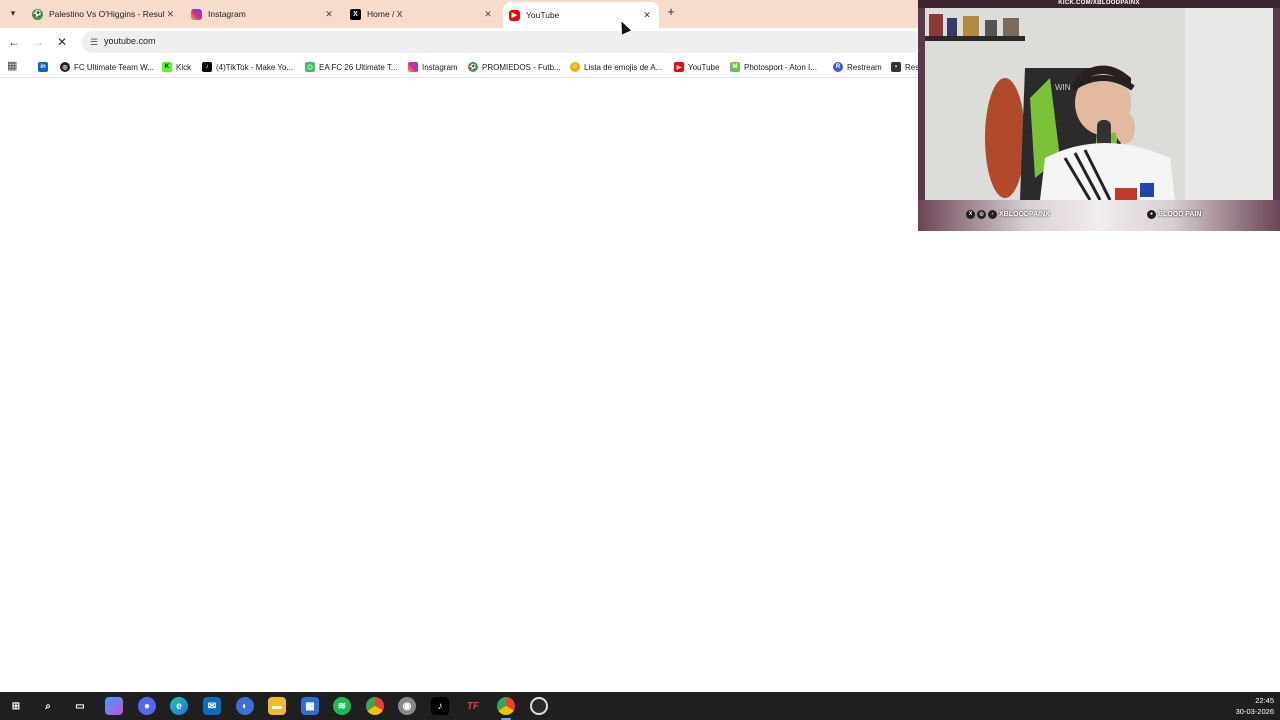  Describe the element at coordinates (502, 42) in the screenshot. I see `address-bar: ☰ youtube.com` at that location.